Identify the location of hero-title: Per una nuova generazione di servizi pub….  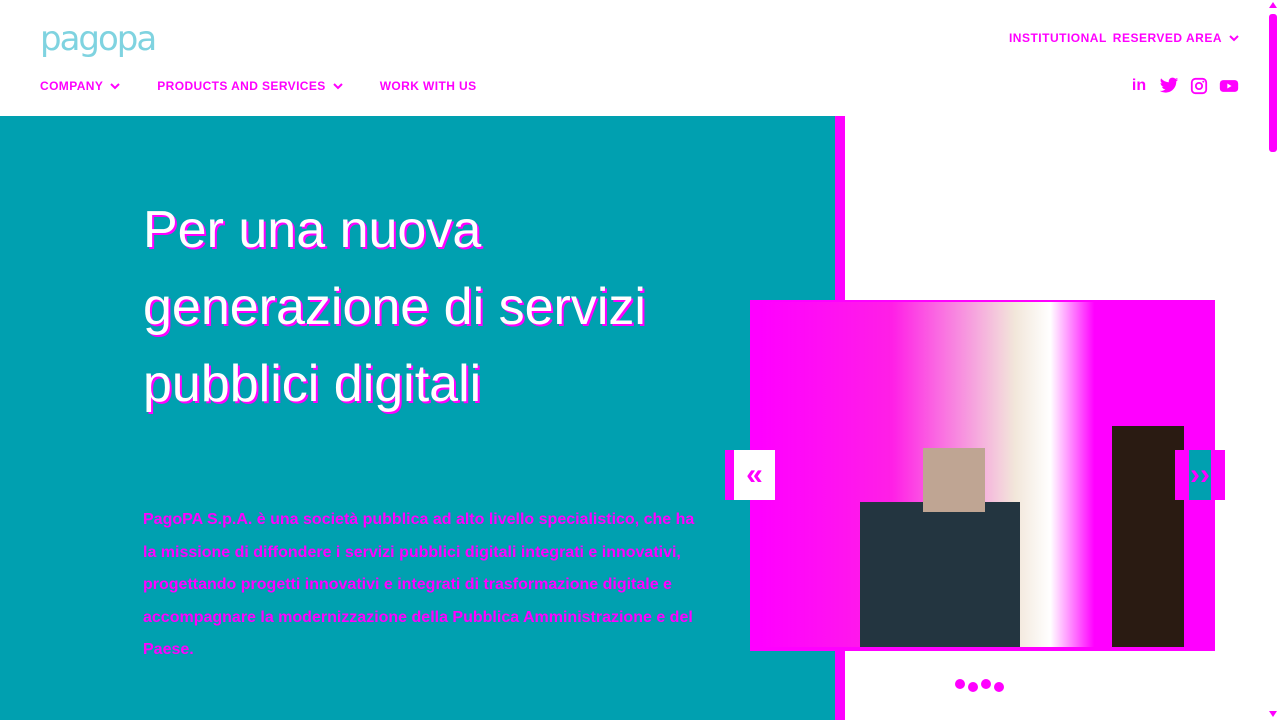
(394, 307).